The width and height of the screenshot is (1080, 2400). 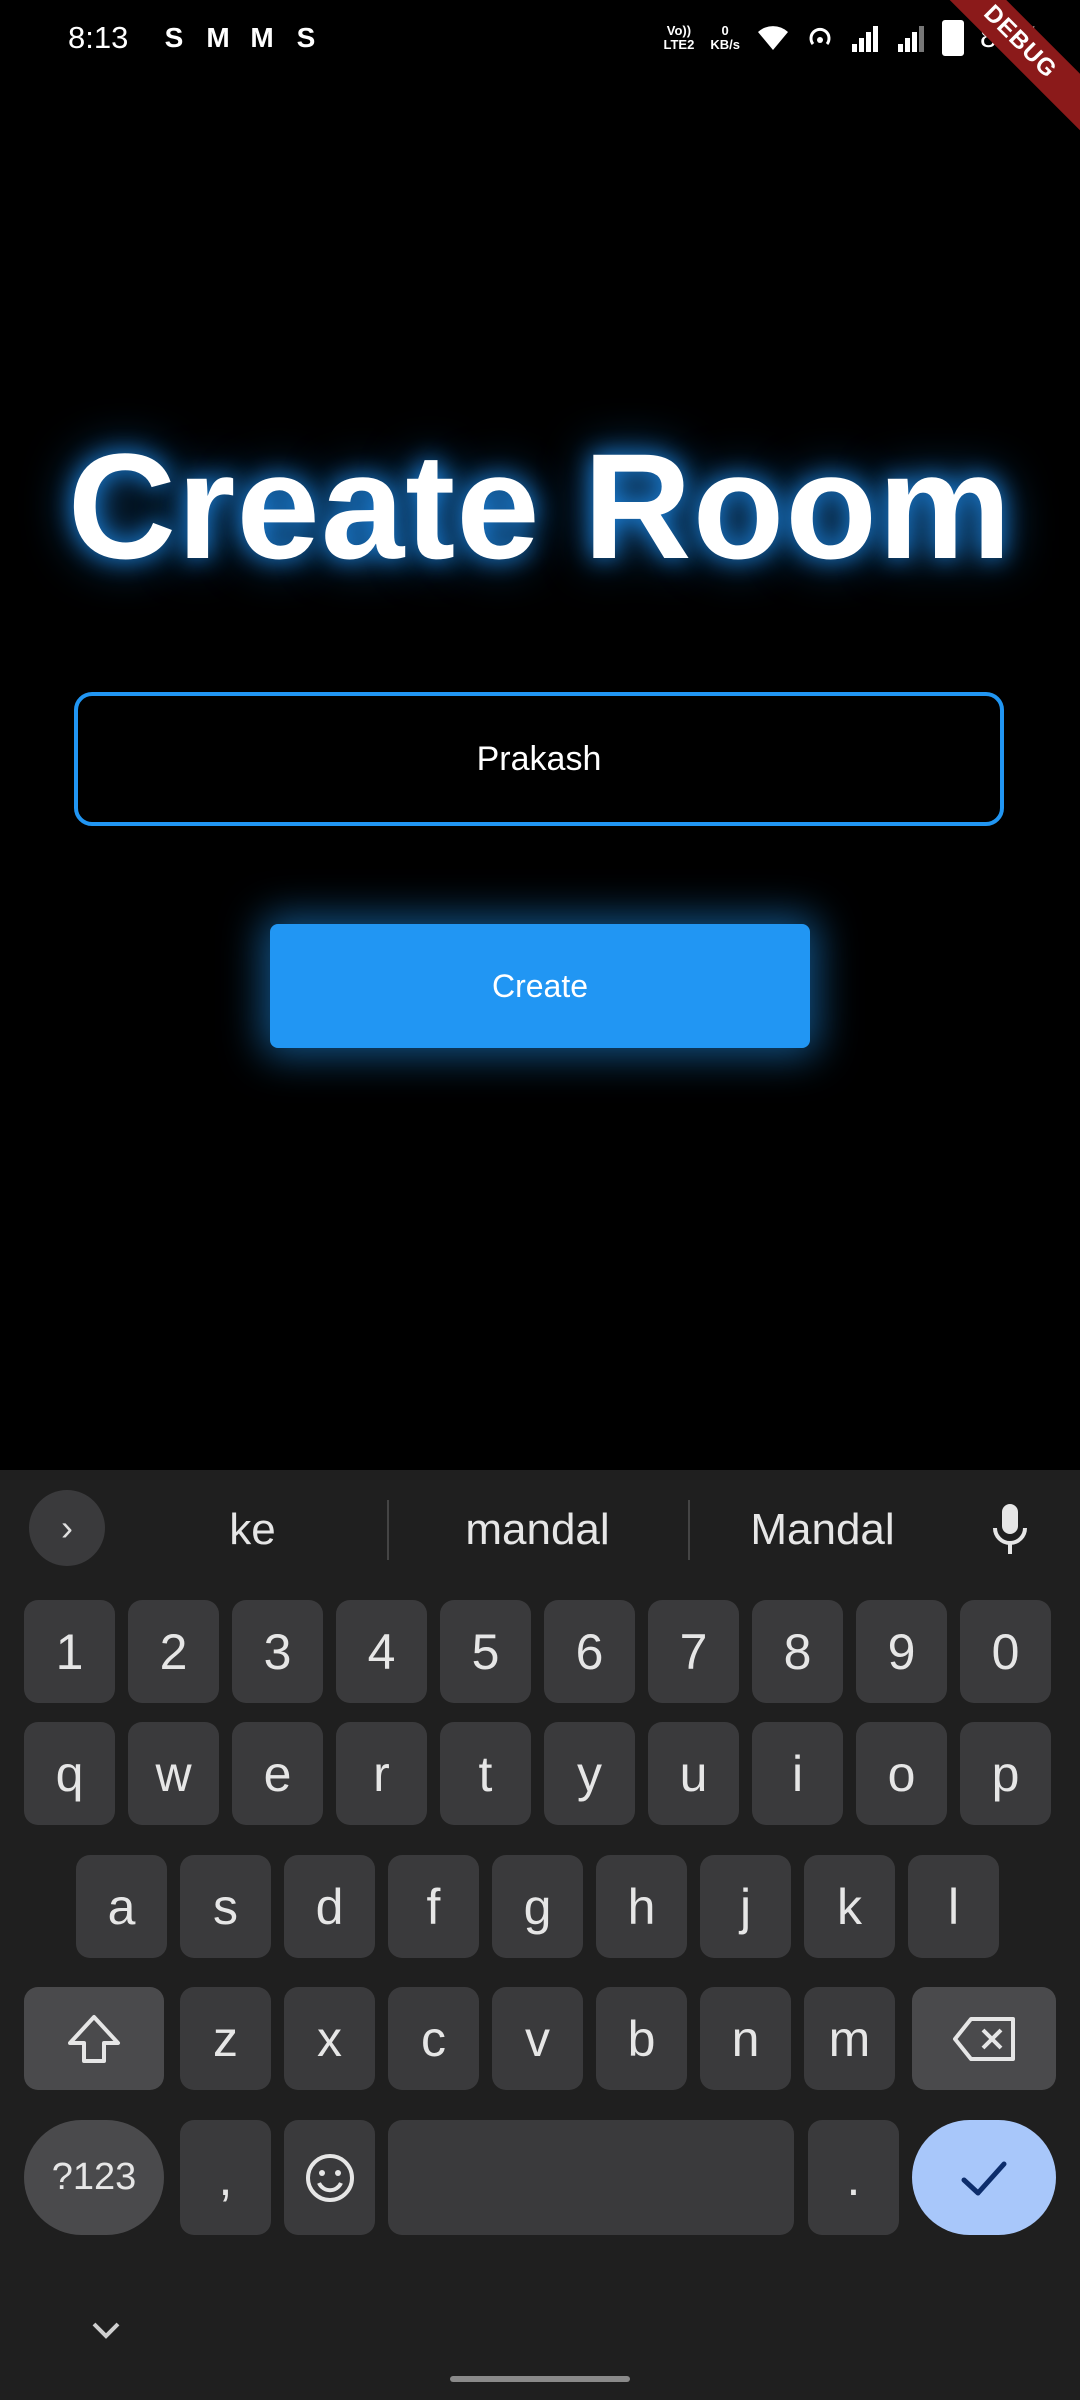 I want to click on key-8: 8, so click(x=797, y=1651).